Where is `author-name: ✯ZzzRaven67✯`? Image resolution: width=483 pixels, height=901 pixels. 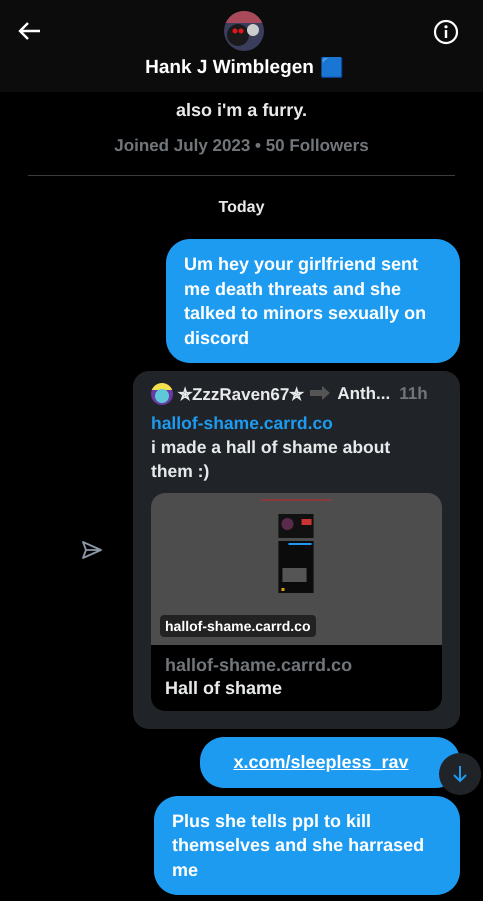
author-name: ✯ZzzRaven67✯ is located at coordinates (241, 394).